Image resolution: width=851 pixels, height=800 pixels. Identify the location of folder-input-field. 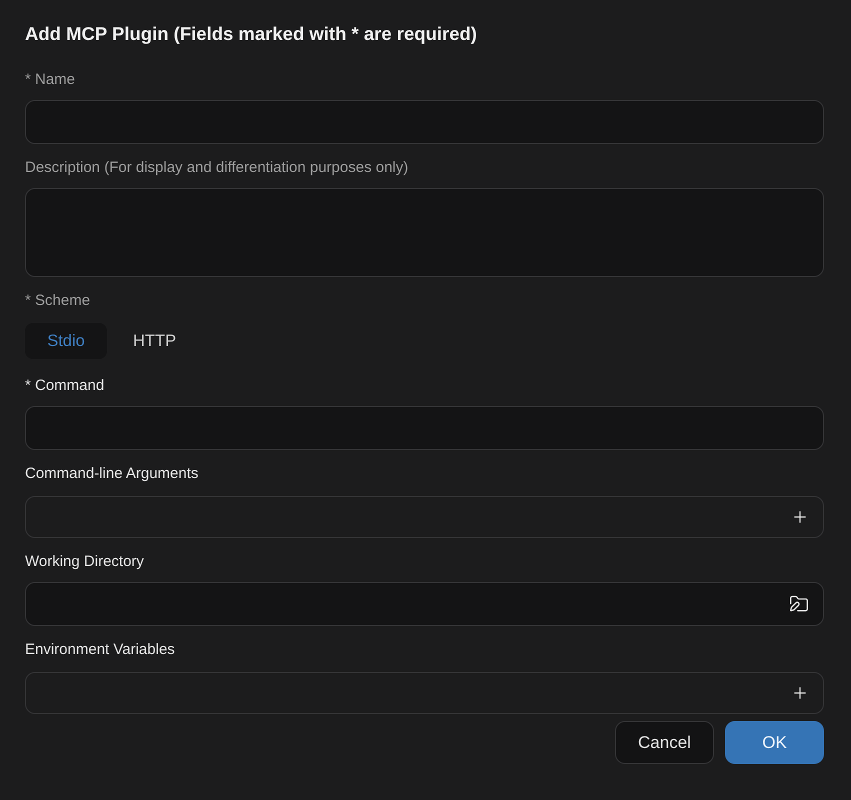
(424, 604).